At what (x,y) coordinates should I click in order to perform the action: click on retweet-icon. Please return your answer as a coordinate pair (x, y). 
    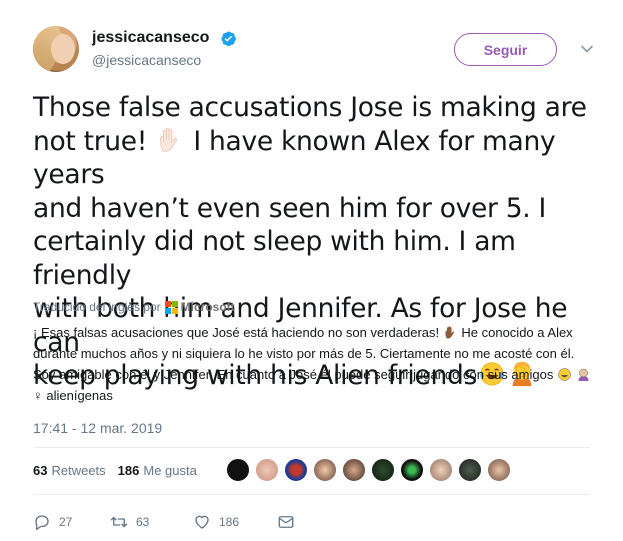
    Looking at the image, I should click on (119, 522).